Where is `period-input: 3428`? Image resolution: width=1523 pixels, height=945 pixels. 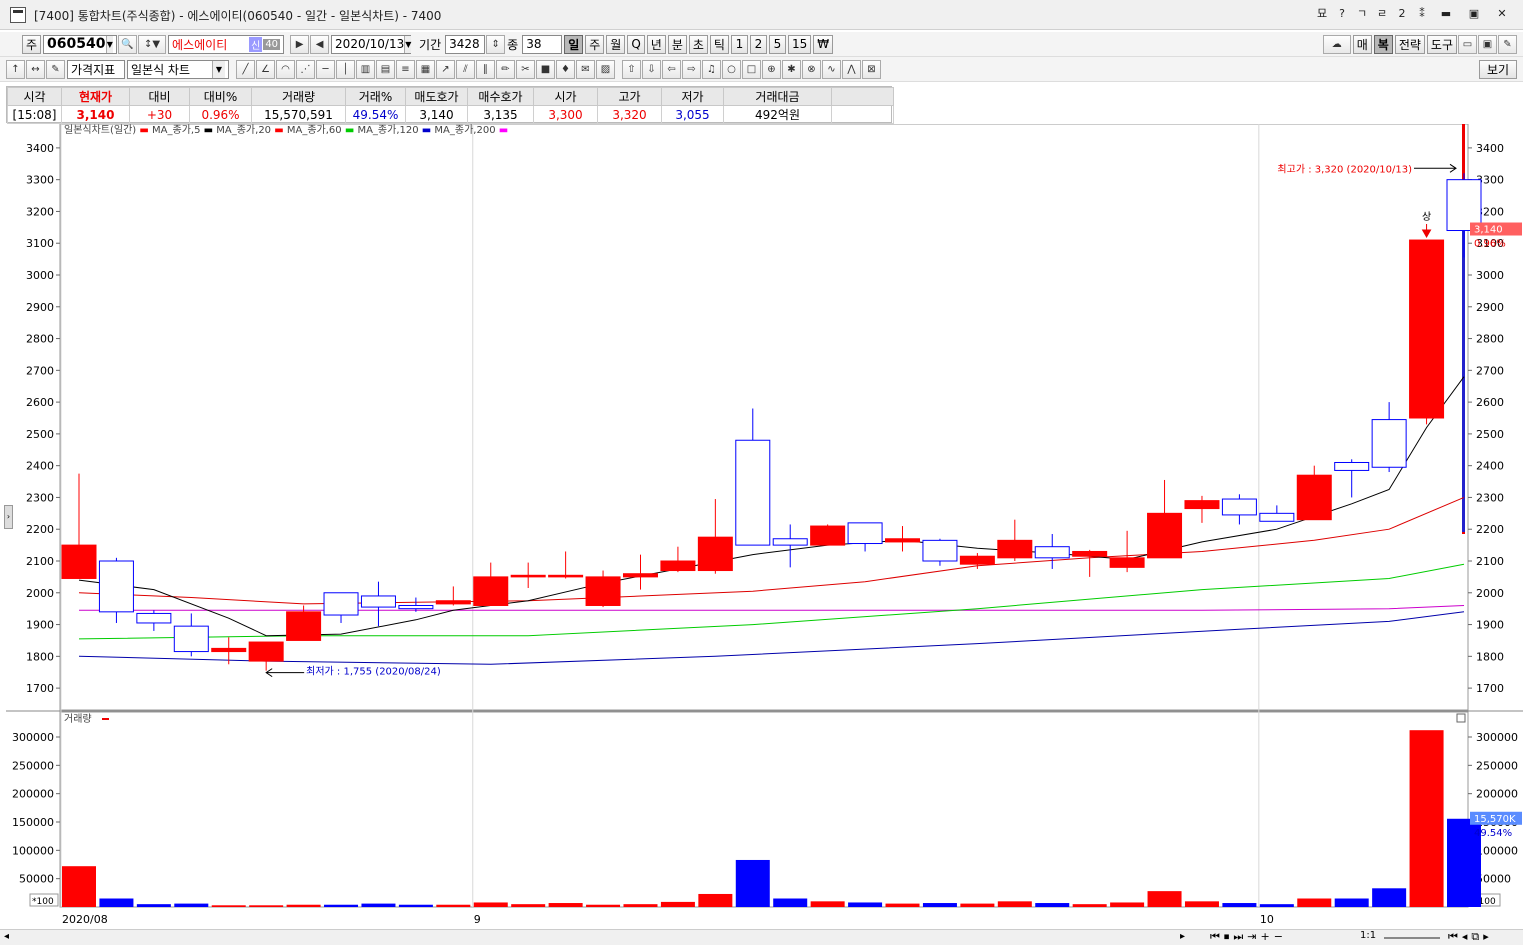 period-input: 3428 is located at coordinates (465, 44).